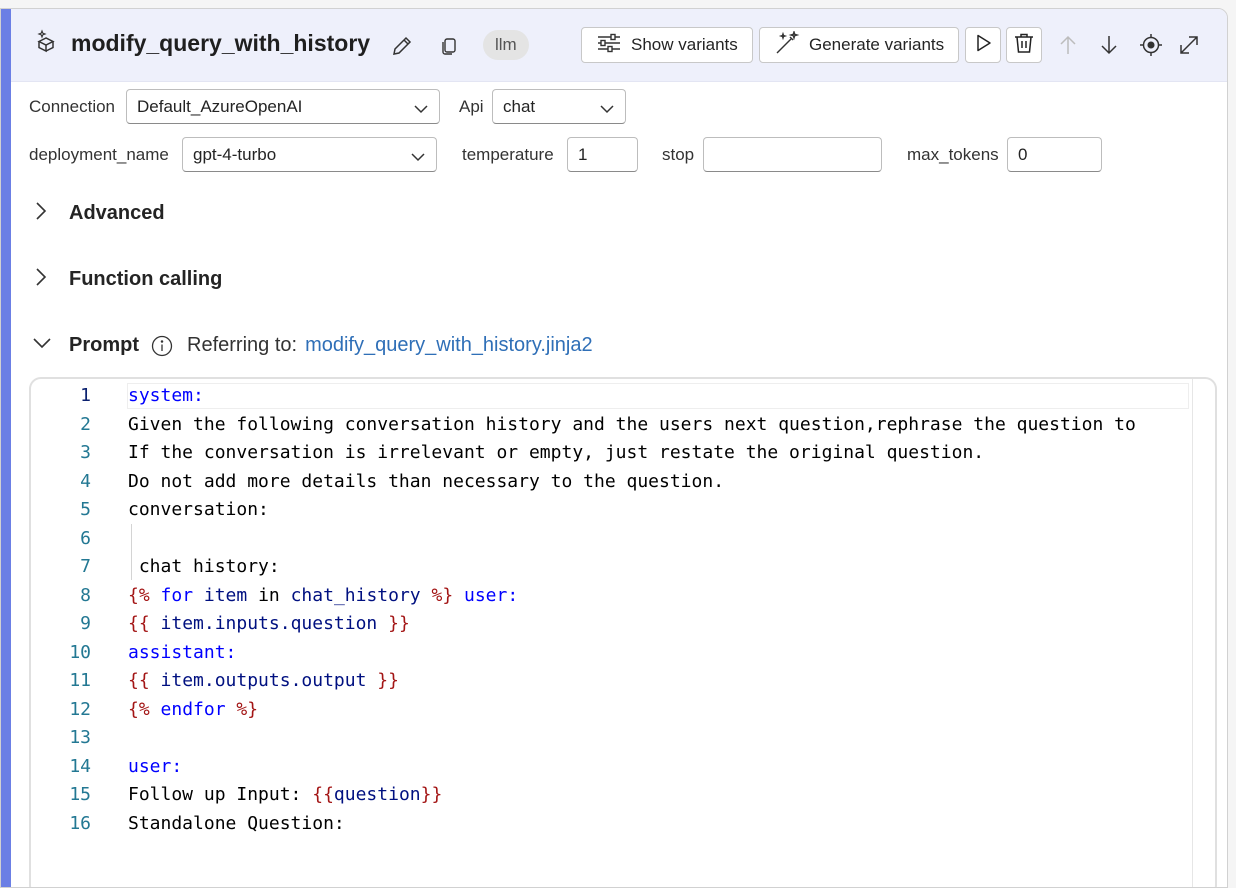 The image size is (1236, 888). Describe the element at coordinates (471, 106) in the screenshot. I see `api-label: Api` at that location.